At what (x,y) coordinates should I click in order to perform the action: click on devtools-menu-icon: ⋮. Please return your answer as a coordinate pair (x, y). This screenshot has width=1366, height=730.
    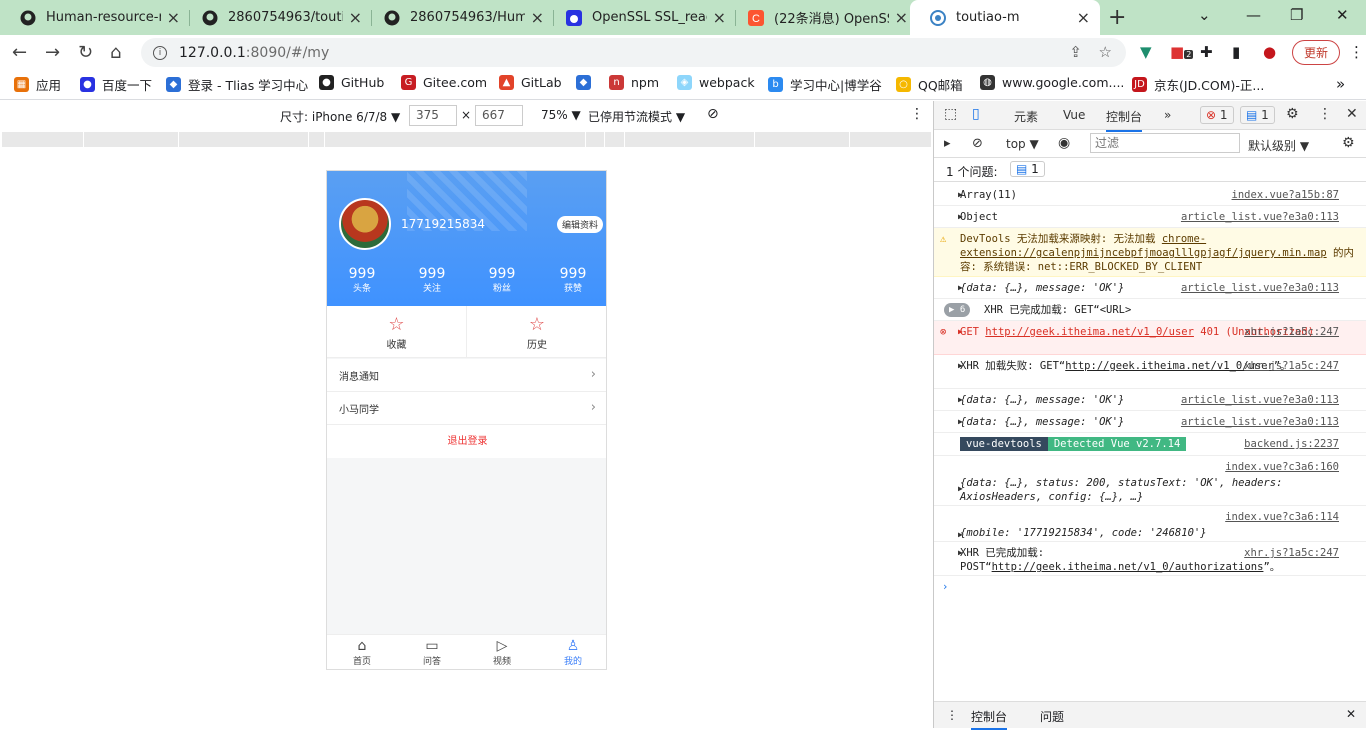
    Looking at the image, I should click on (1325, 114).